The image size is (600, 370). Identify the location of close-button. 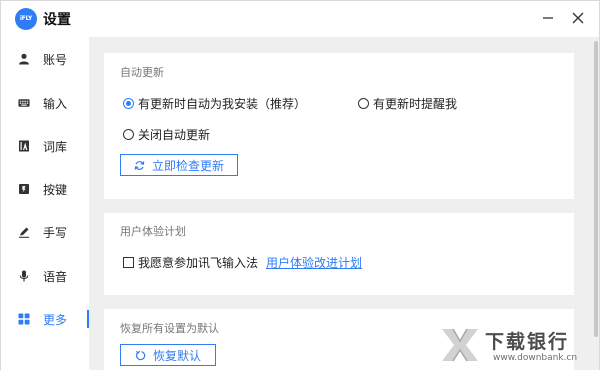
(578, 18).